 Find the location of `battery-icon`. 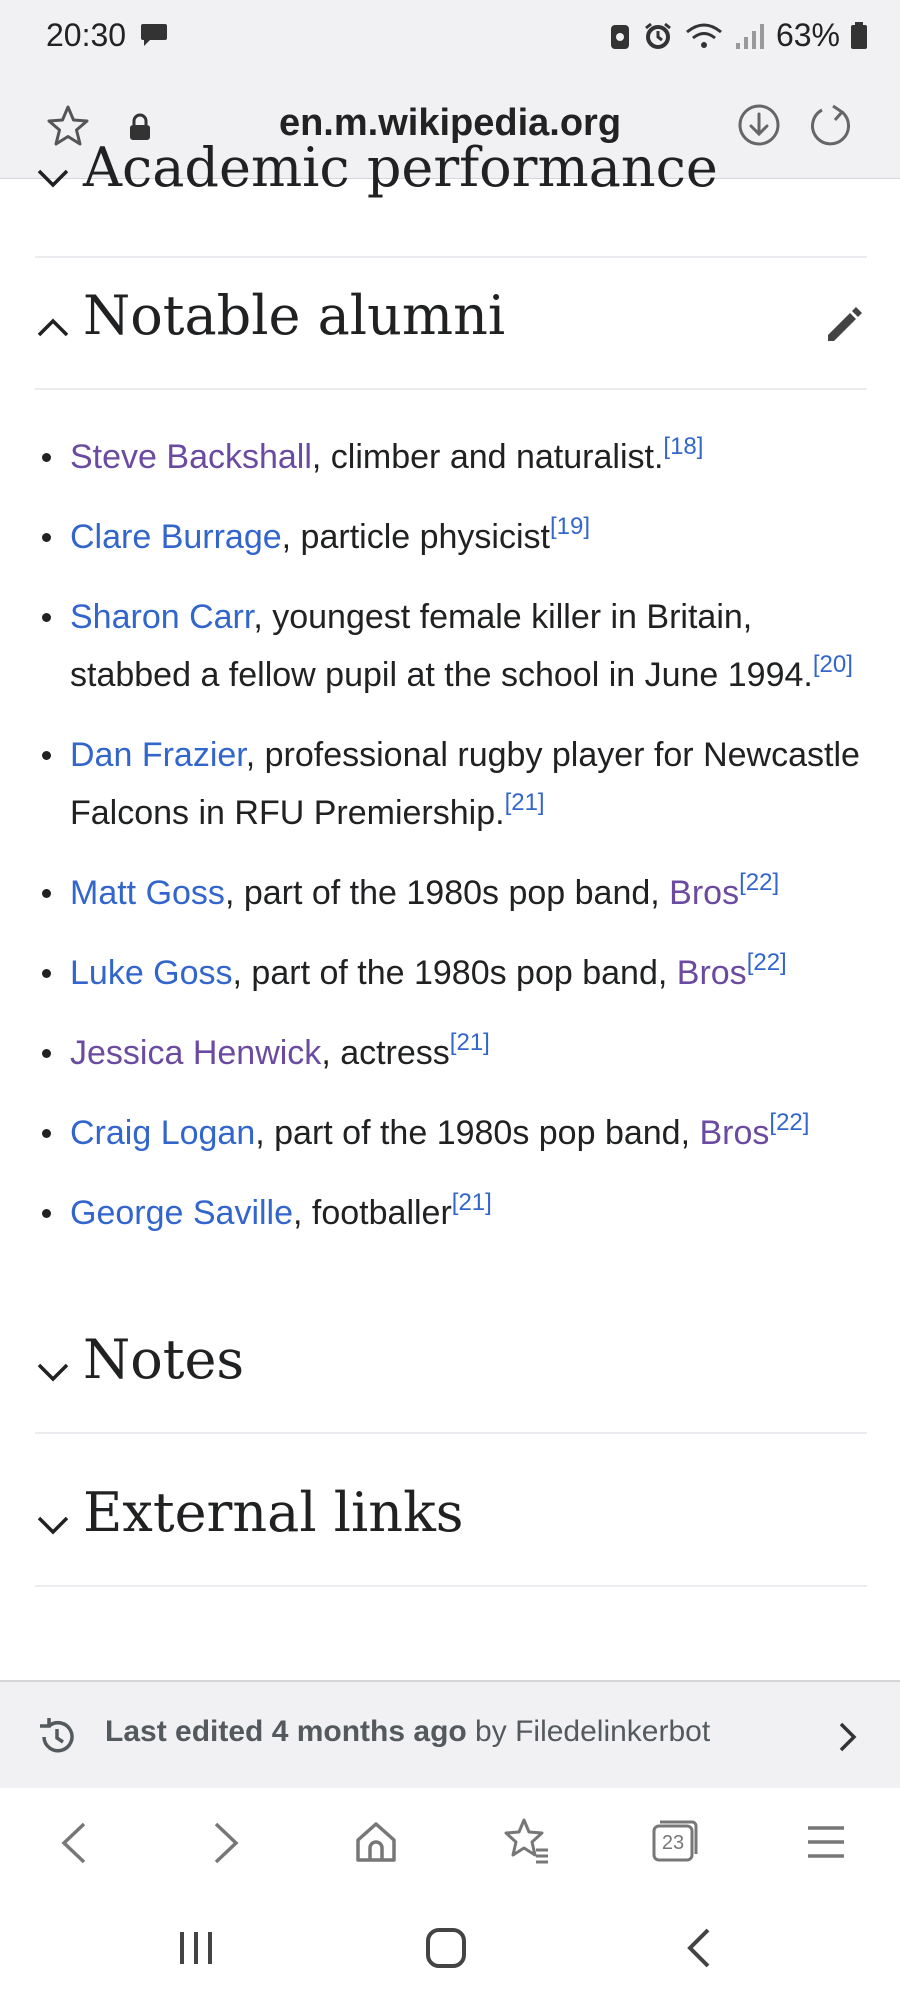

battery-icon is located at coordinates (859, 35).